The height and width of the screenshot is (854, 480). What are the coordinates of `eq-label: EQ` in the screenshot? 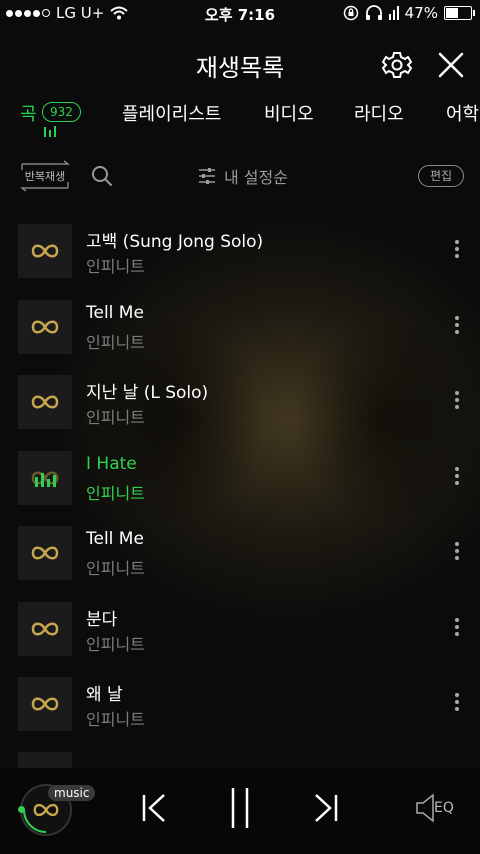 It's located at (444, 808).